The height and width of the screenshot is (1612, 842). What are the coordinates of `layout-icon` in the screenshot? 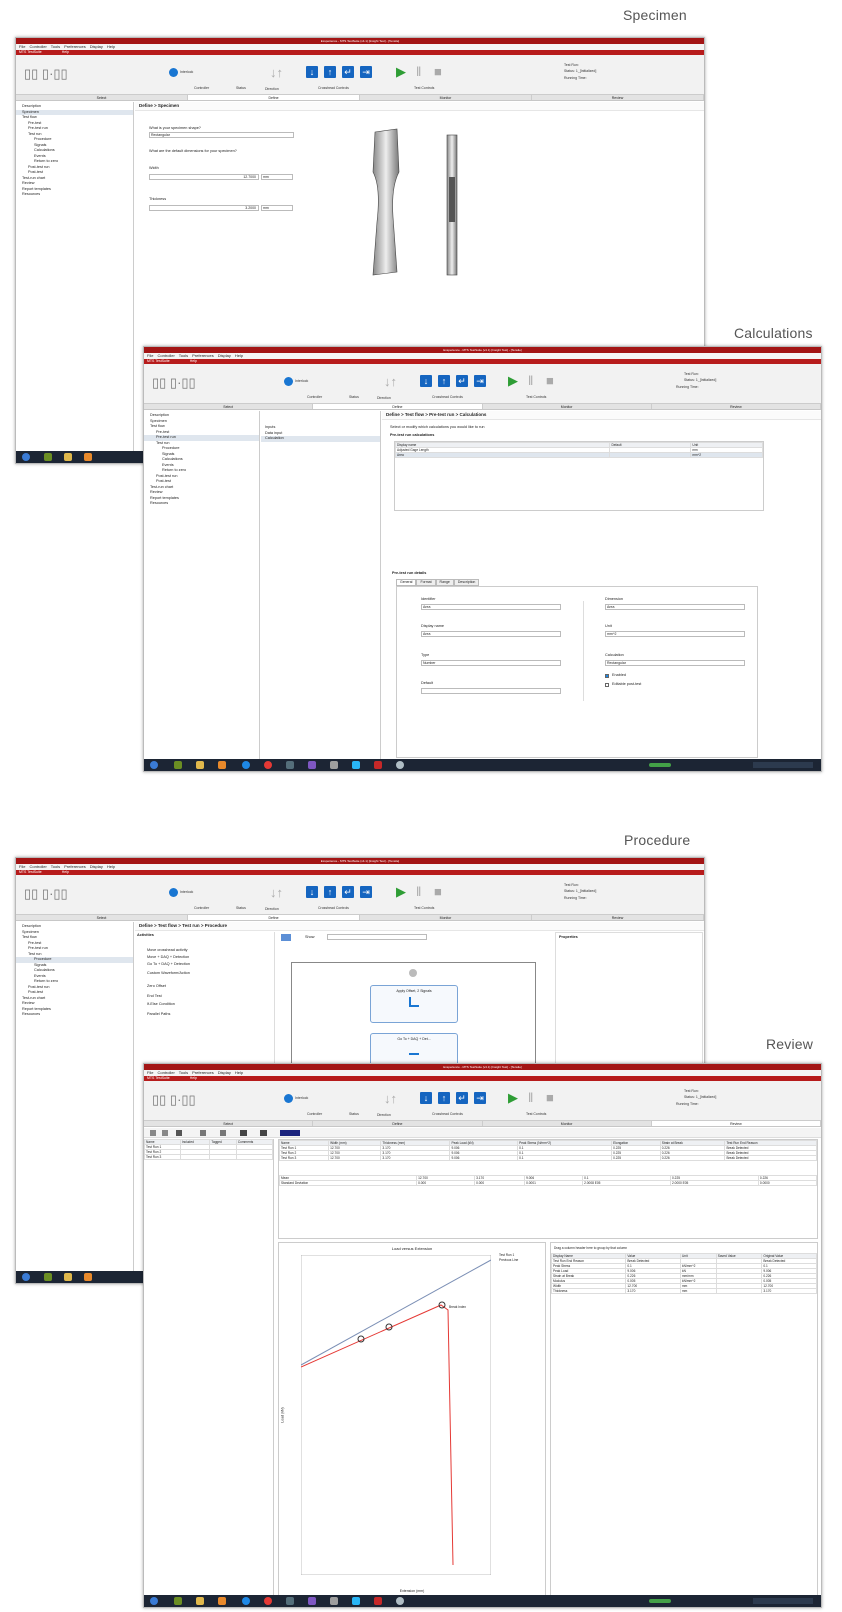 It's located at (290, 1133).